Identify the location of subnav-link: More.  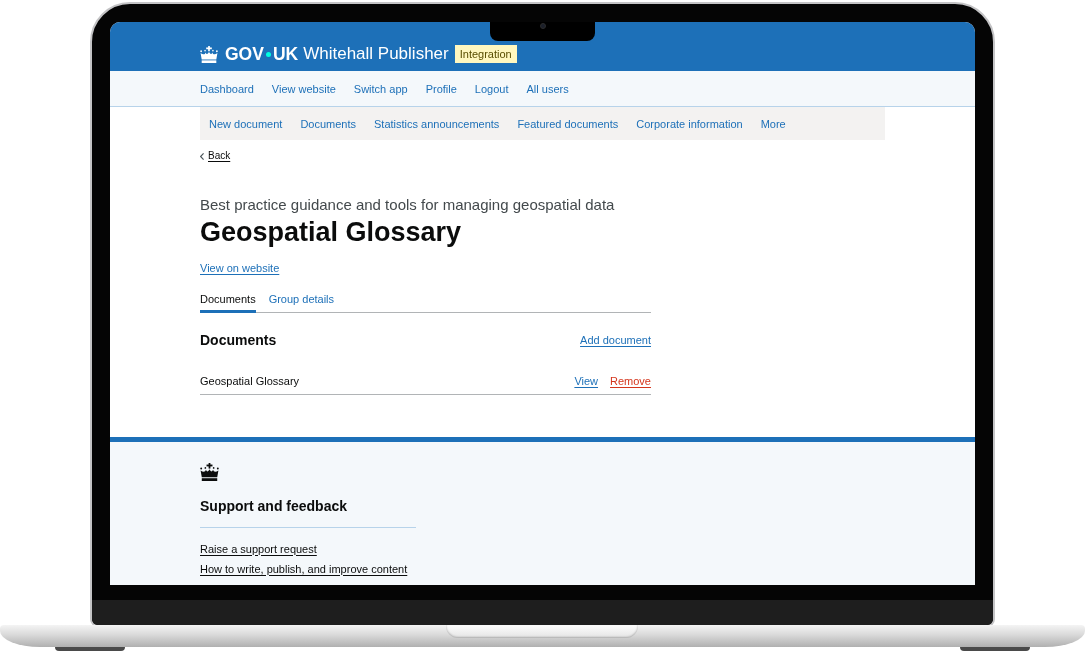
(773, 123).